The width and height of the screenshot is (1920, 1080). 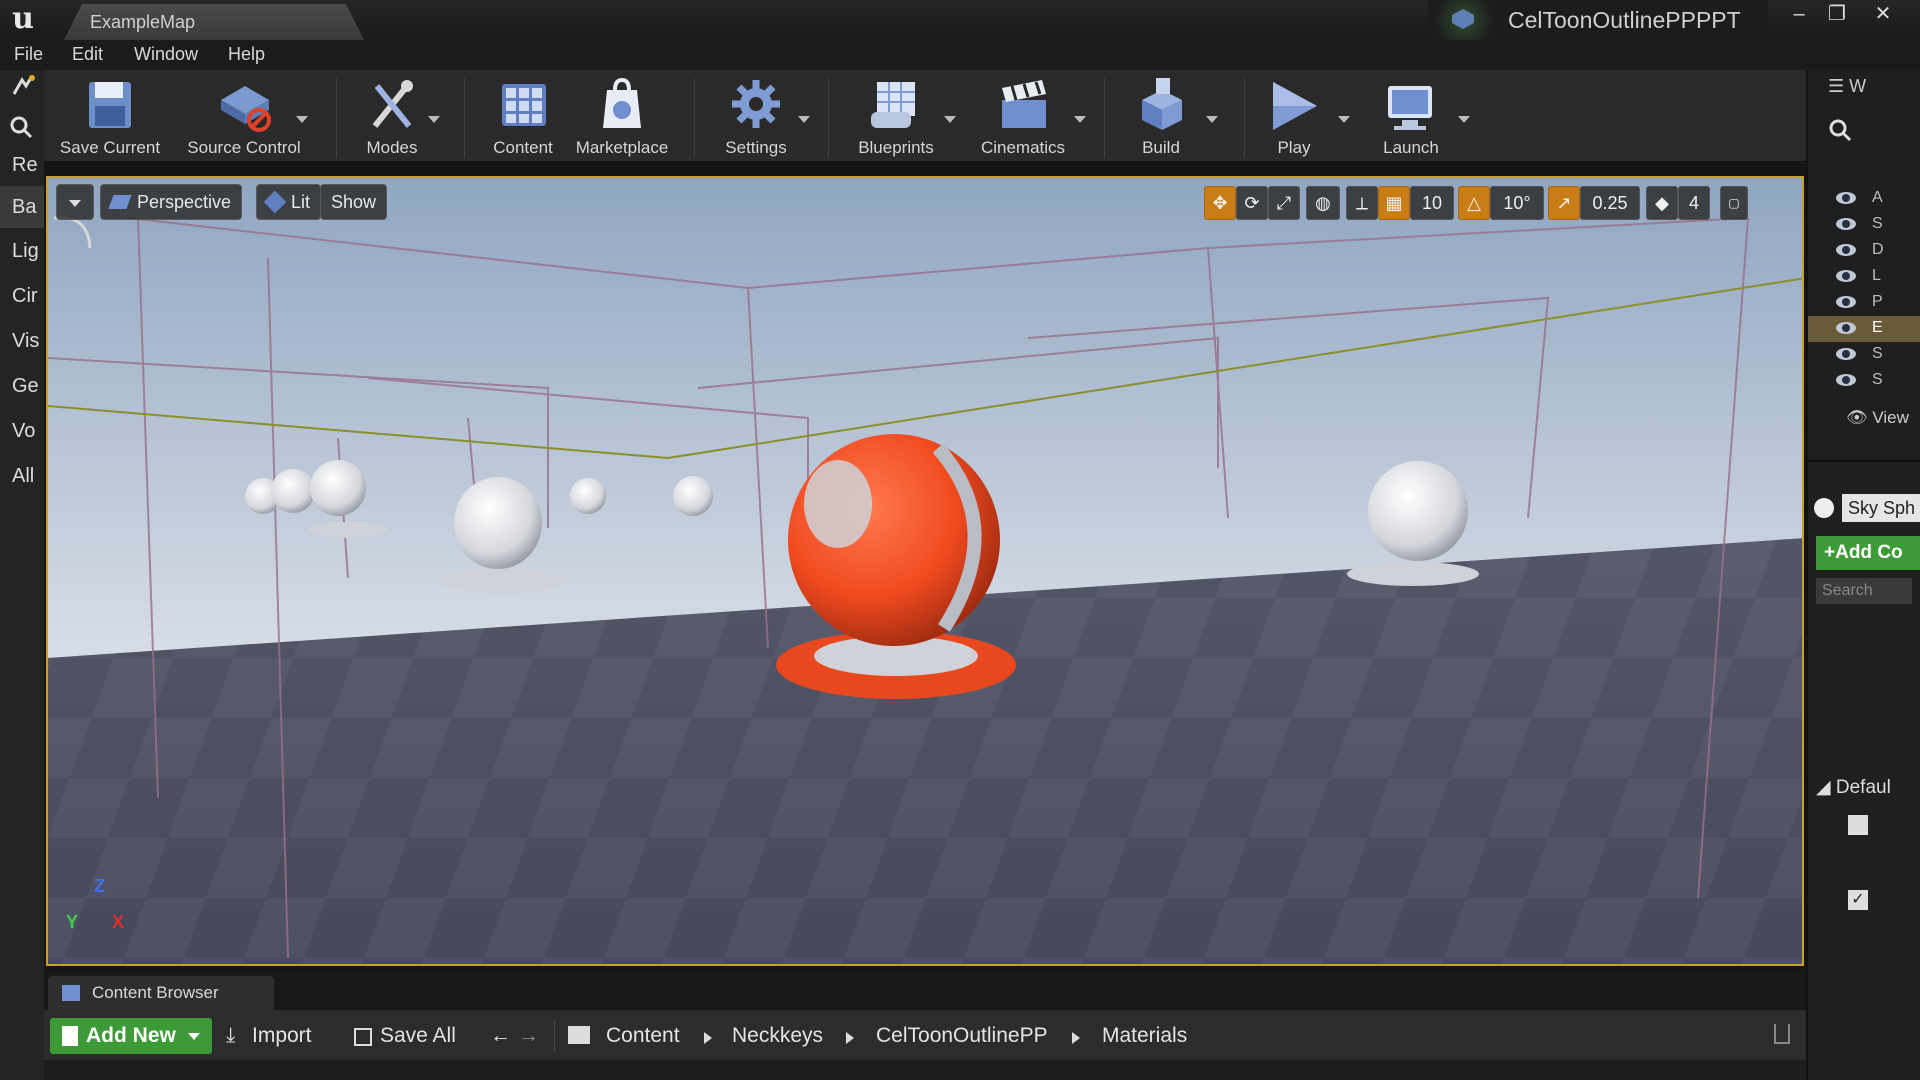 I want to click on left-category-volumes: Vo, so click(x=22, y=431).